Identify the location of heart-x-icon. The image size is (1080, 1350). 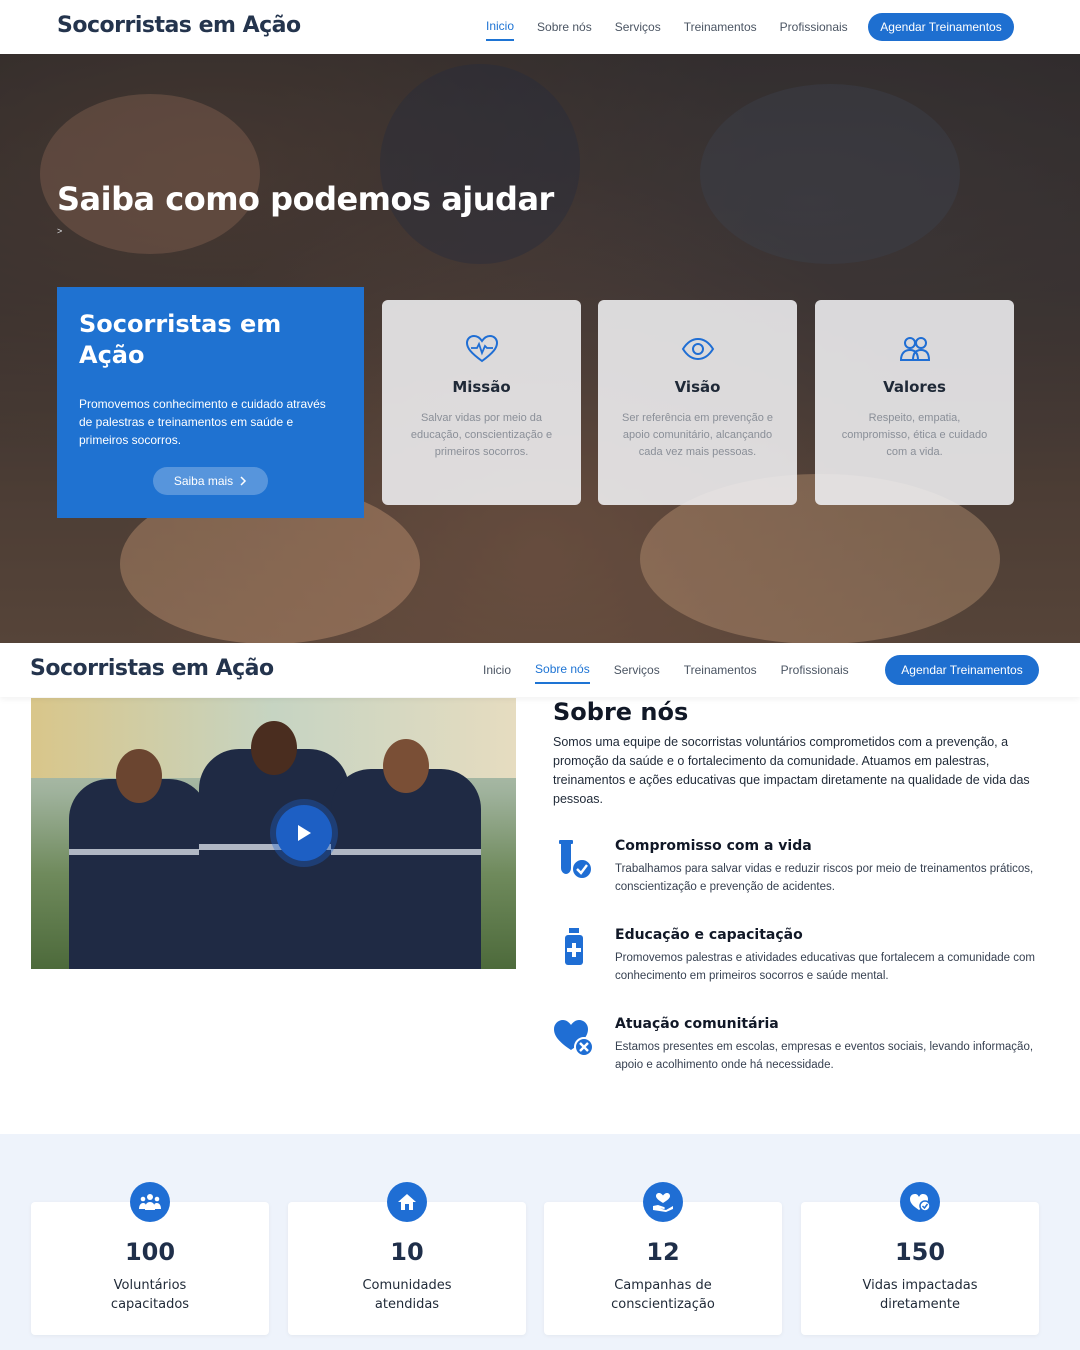
(574, 1038).